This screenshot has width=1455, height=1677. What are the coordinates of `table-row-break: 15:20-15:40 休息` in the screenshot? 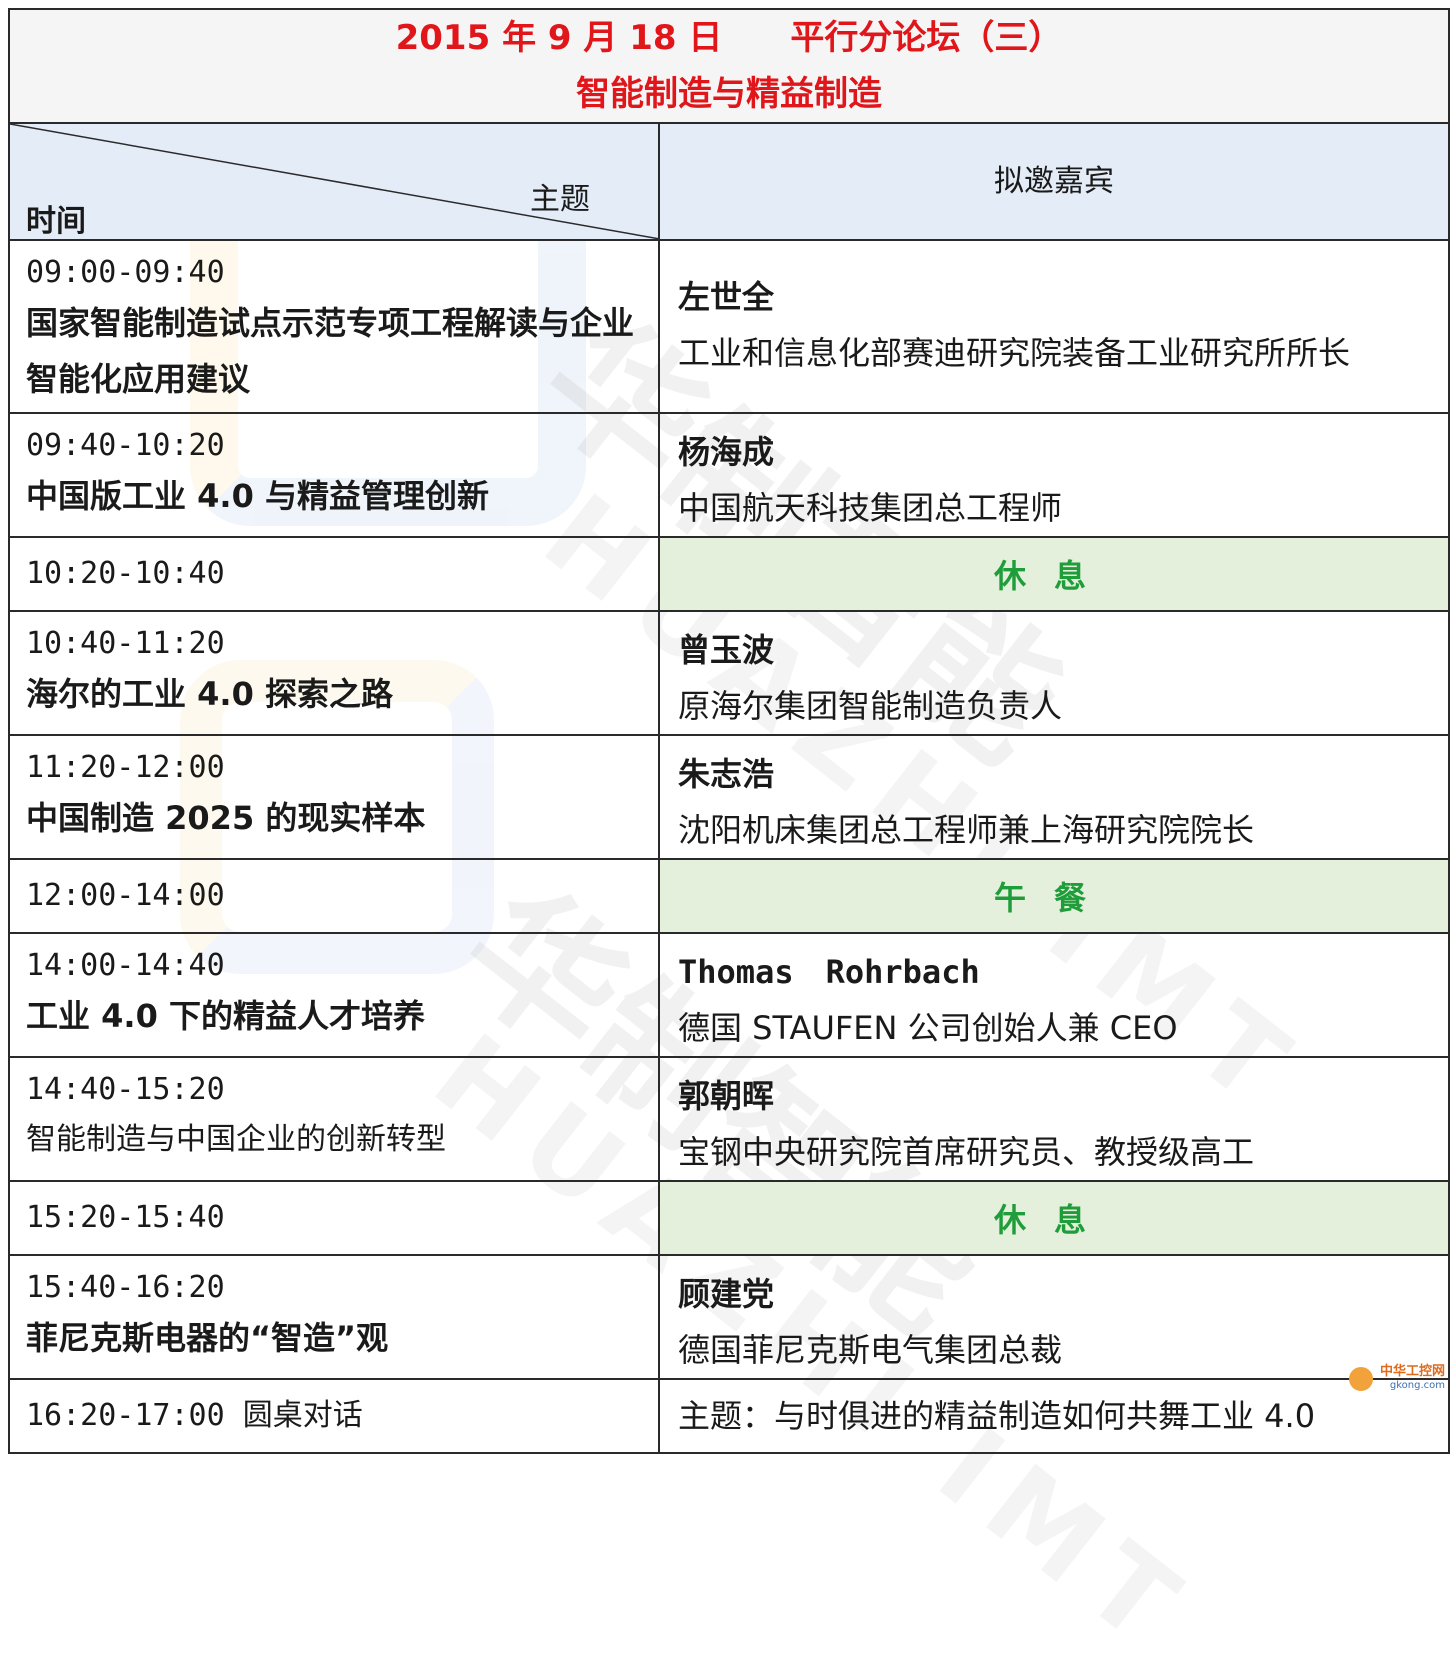 It's located at (729, 1218).